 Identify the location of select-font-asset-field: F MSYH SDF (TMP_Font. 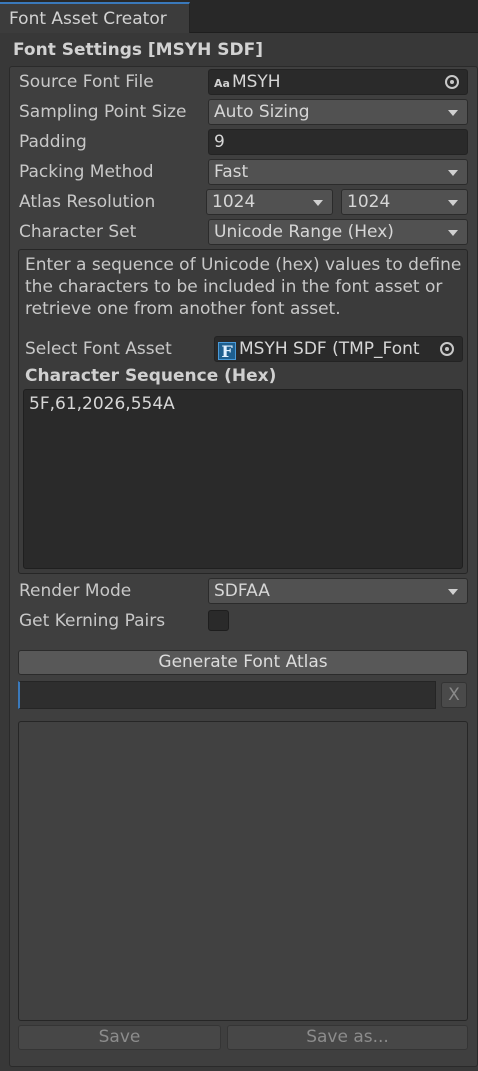
(338, 349).